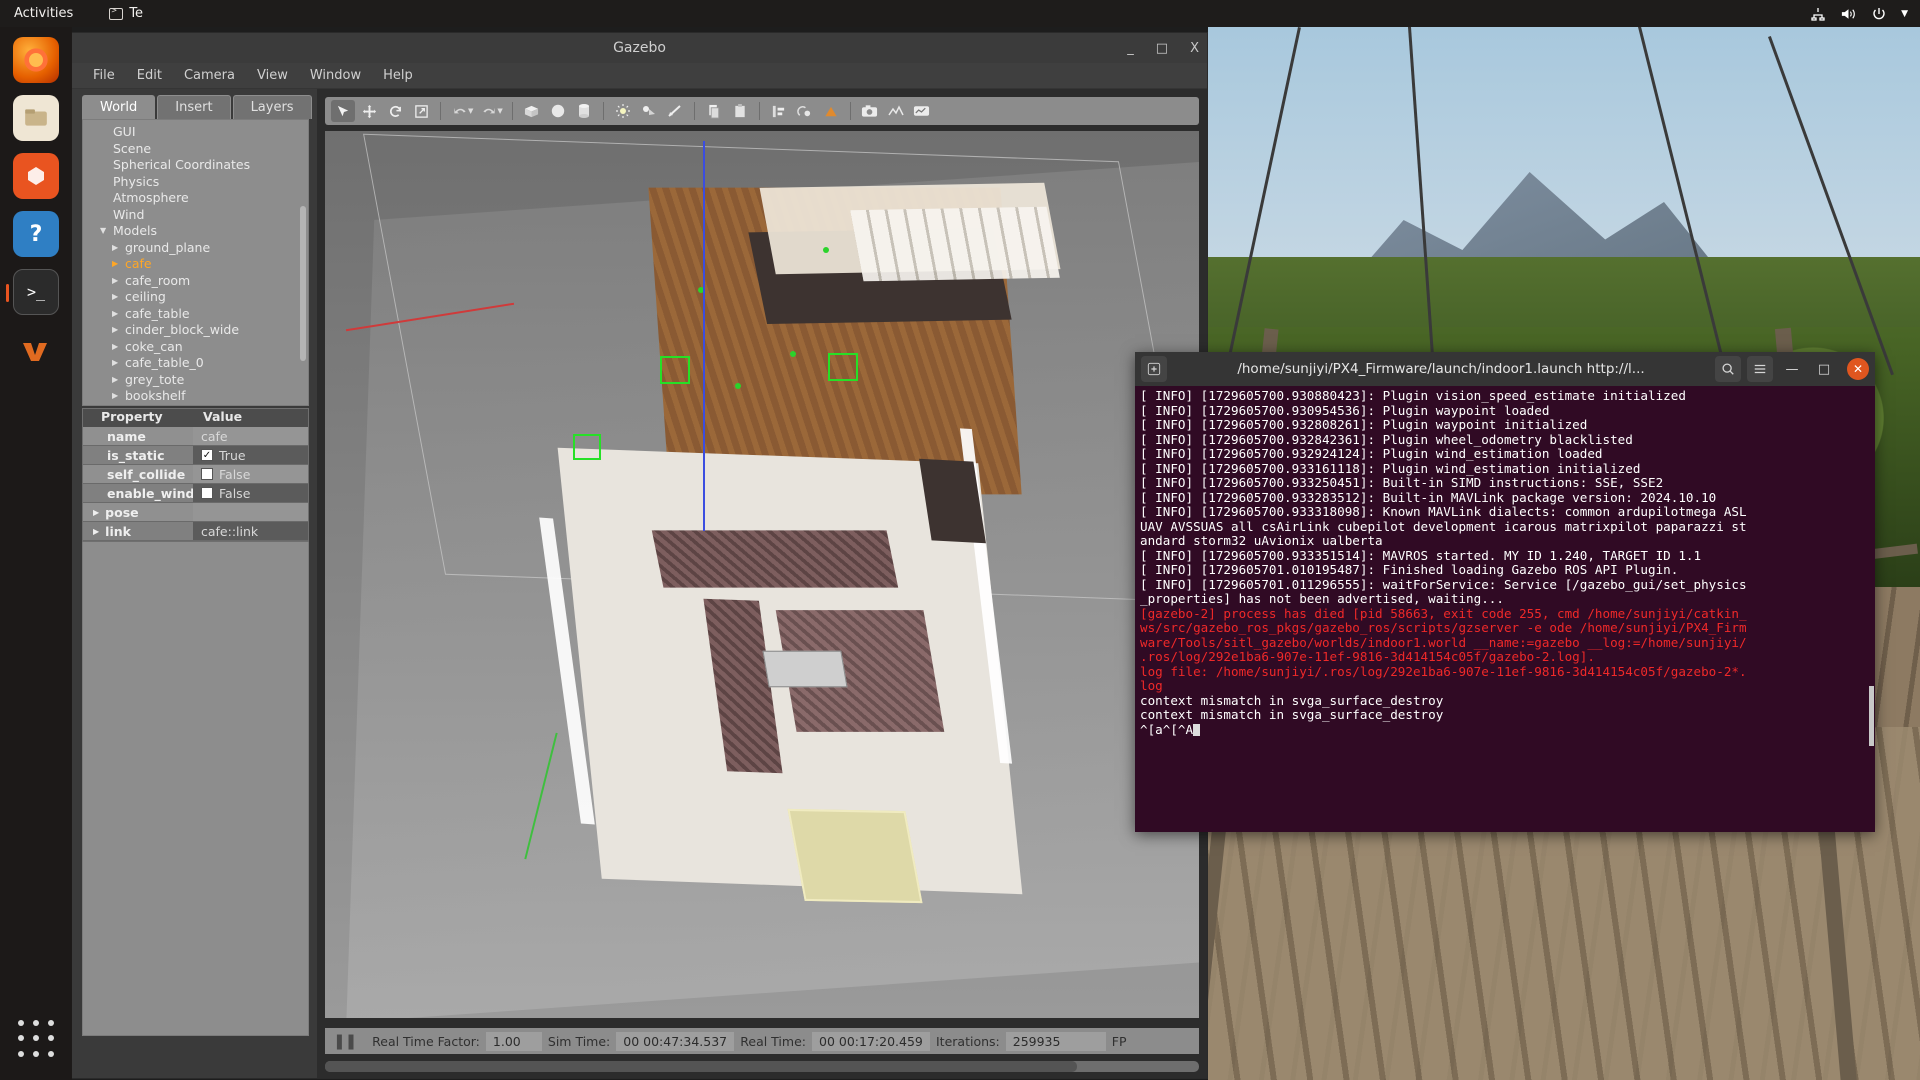 The height and width of the screenshot is (1080, 1920). I want to click on new-tab-icon, so click(1154, 369).